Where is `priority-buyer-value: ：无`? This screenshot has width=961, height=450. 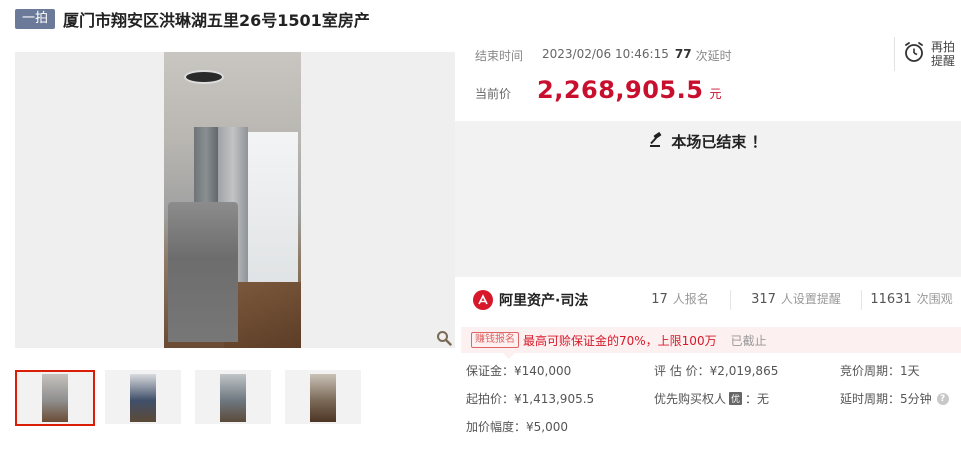
priority-buyer-value: ：无 is located at coordinates (757, 399).